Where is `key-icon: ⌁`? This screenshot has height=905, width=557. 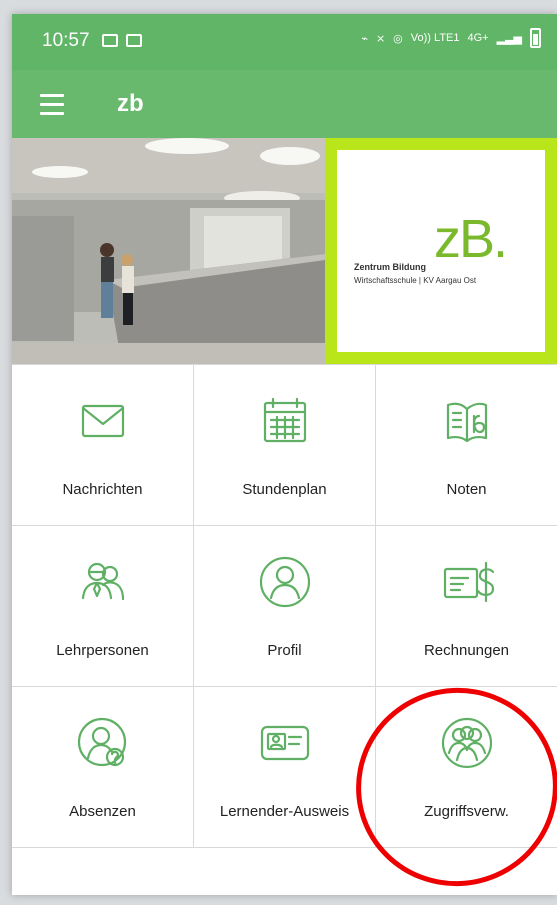 key-icon: ⌁ is located at coordinates (364, 38).